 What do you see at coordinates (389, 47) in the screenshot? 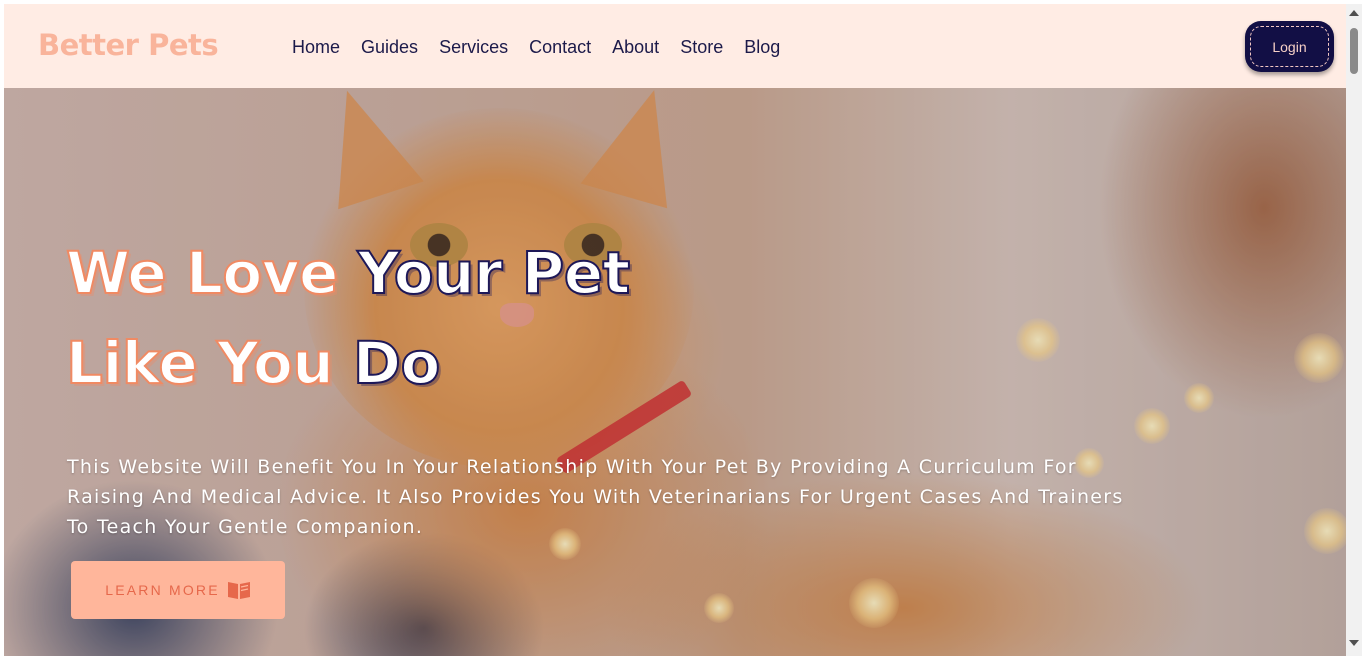
I see `nav-item-guides: Guides` at bounding box center [389, 47].